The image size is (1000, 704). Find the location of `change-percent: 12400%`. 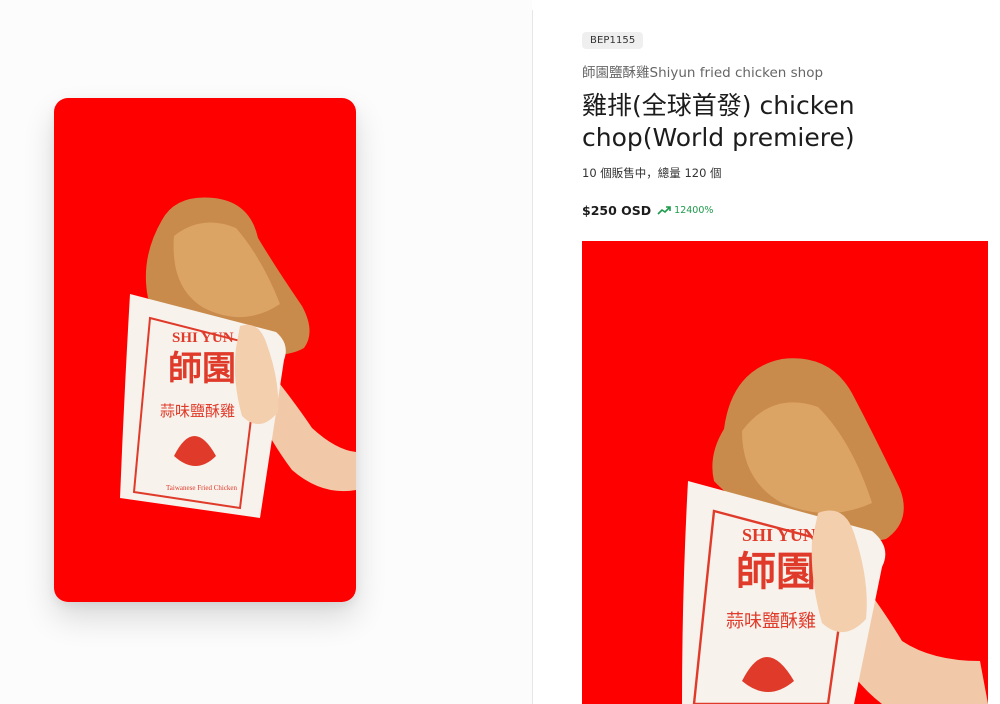

change-percent: 12400% is located at coordinates (694, 210).